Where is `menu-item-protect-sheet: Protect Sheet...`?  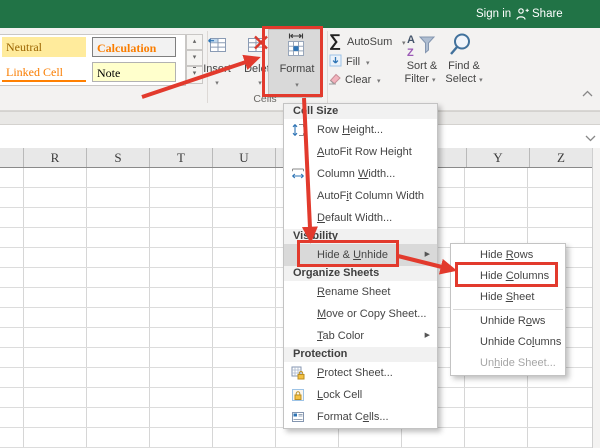 menu-item-protect-sheet: Protect Sheet... is located at coordinates (360, 373).